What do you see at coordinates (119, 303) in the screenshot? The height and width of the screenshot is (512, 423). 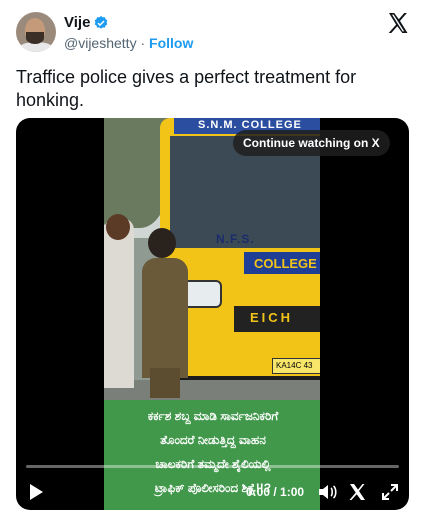 I see `person-white-shirt` at bounding box center [119, 303].